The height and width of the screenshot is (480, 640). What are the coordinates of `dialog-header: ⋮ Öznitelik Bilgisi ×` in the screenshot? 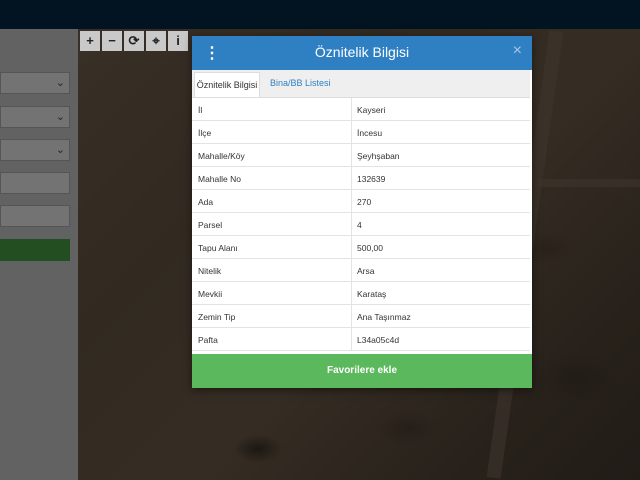 It's located at (362, 53).